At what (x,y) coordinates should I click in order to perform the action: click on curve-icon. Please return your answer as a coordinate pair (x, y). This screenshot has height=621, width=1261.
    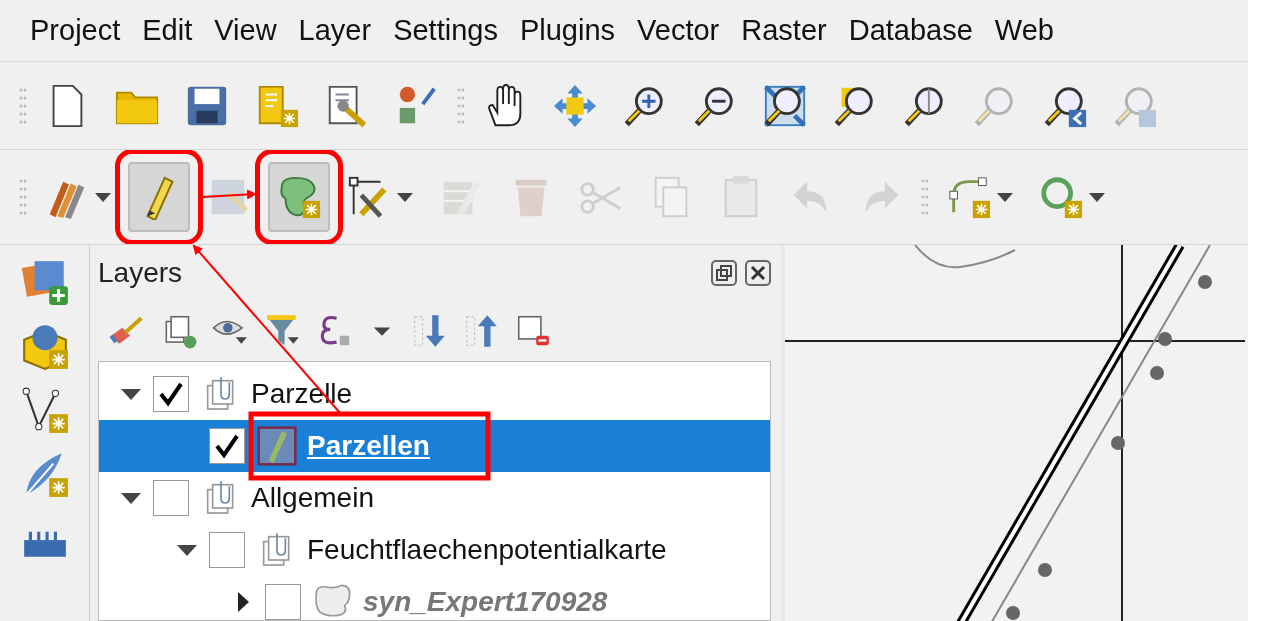
    Looking at the image, I should click on (969, 197).